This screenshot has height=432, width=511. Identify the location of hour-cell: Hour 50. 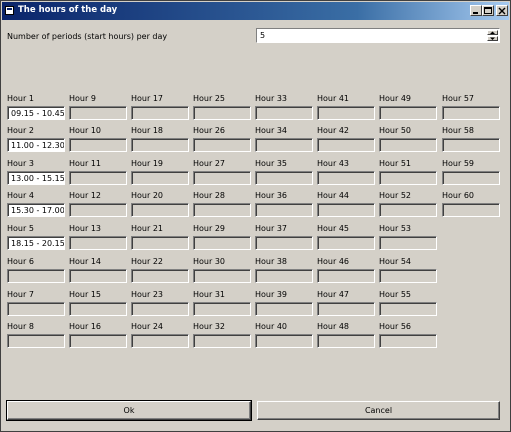
(408, 141).